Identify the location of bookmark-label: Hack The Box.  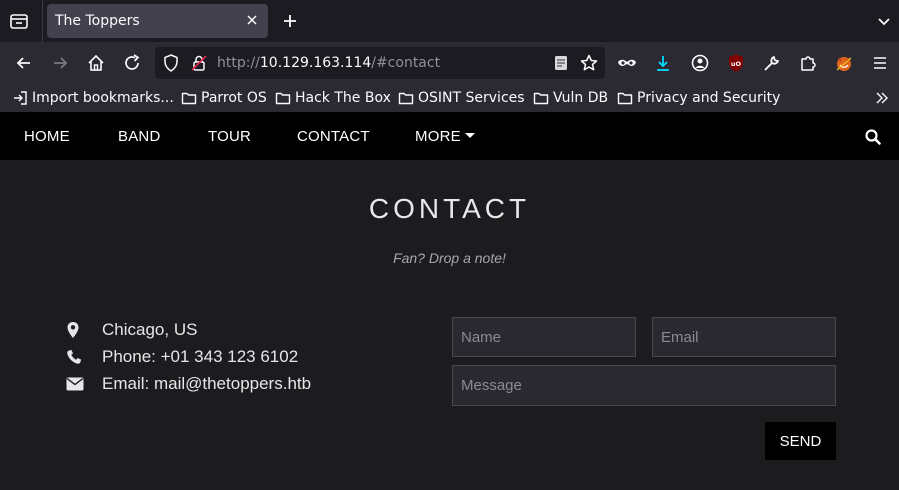
(343, 98).